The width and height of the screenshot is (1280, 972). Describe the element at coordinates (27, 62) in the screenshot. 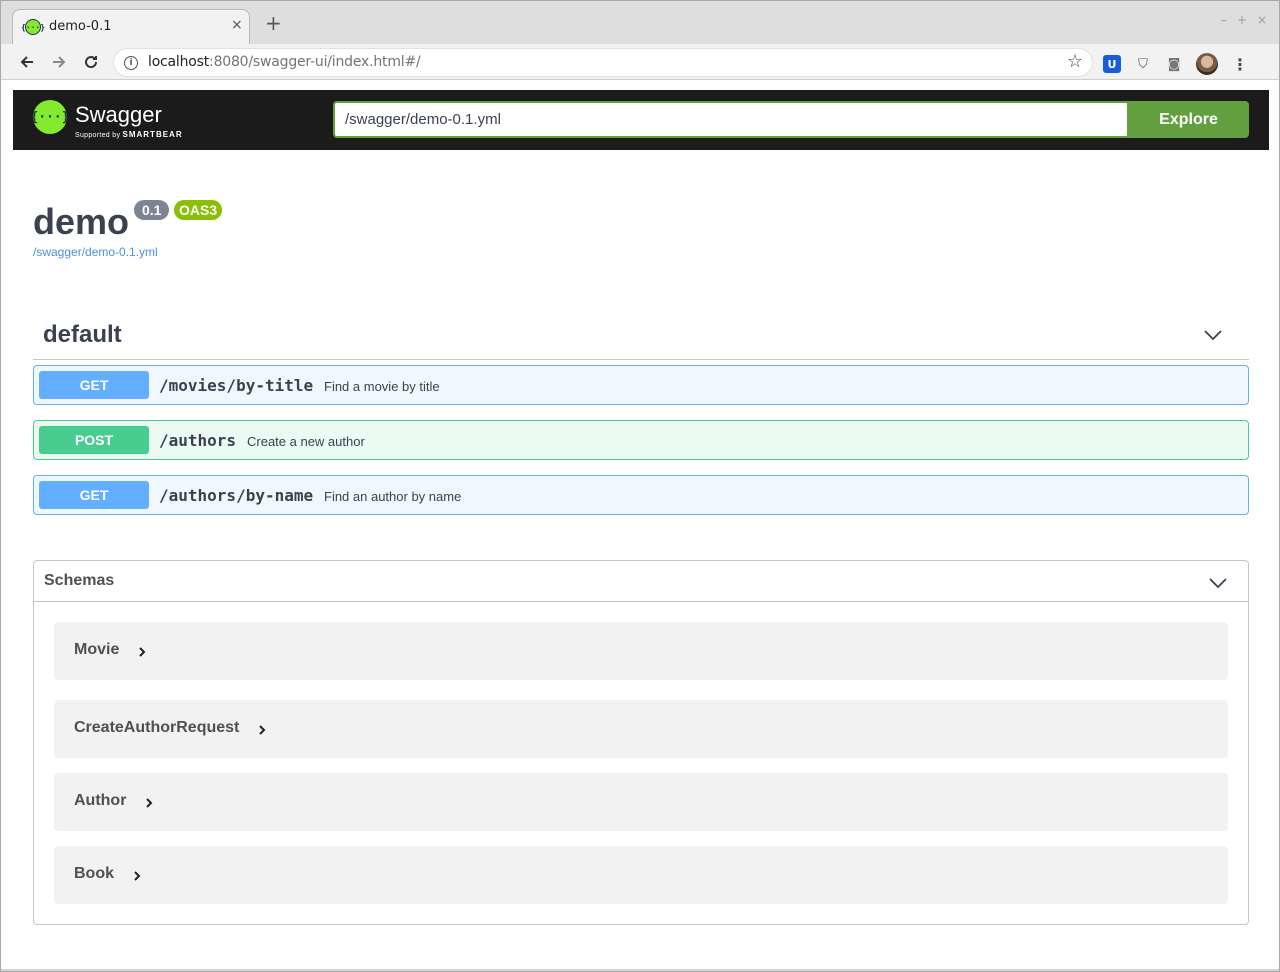

I see `back-icon` at that location.